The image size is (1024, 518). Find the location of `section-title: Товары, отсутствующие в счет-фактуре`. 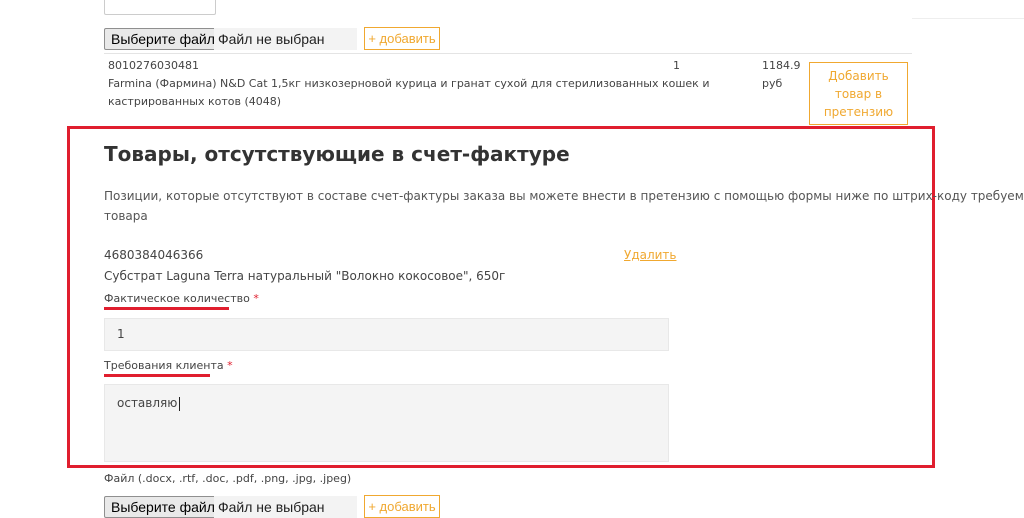

section-title: Товары, отсутствующие в счет-фактуре is located at coordinates (337, 154).